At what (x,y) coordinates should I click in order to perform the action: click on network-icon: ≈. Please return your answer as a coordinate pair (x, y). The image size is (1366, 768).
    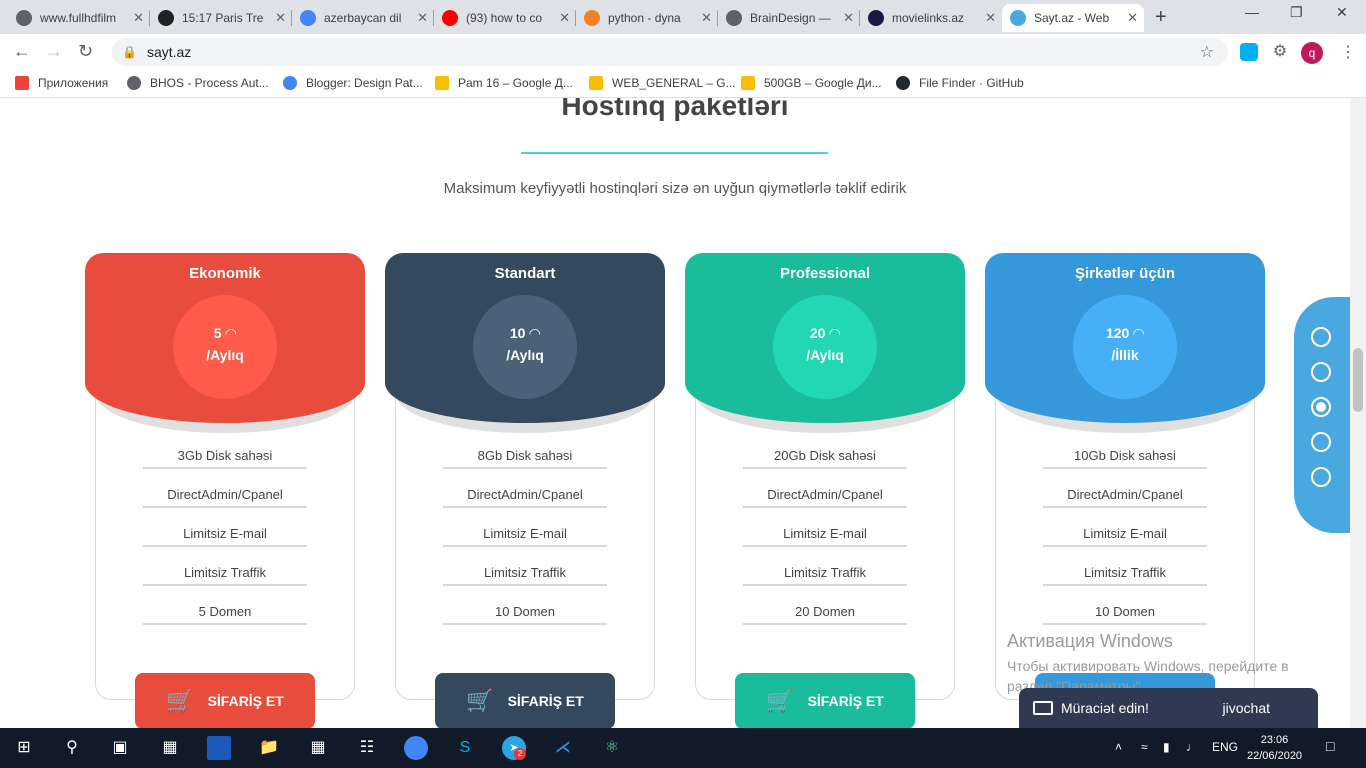
    Looking at the image, I should click on (1144, 747).